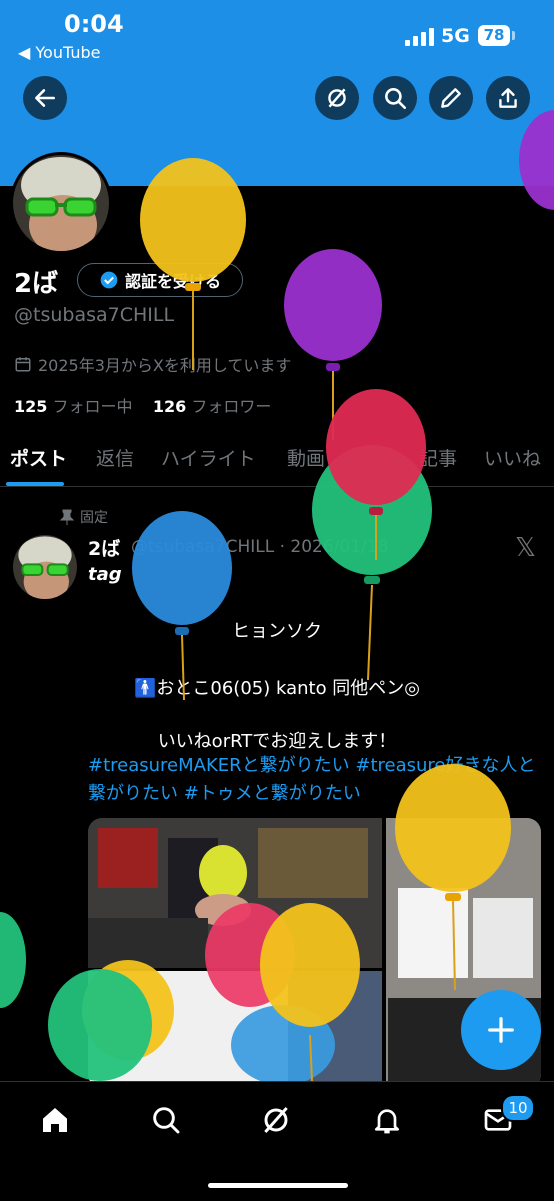 The width and height of the screenshot is (554, 1201). What do you see at coordinates (92, 406) in the screenshot?
I see `following-label: フォロー中` at bounding box center [92, 406].